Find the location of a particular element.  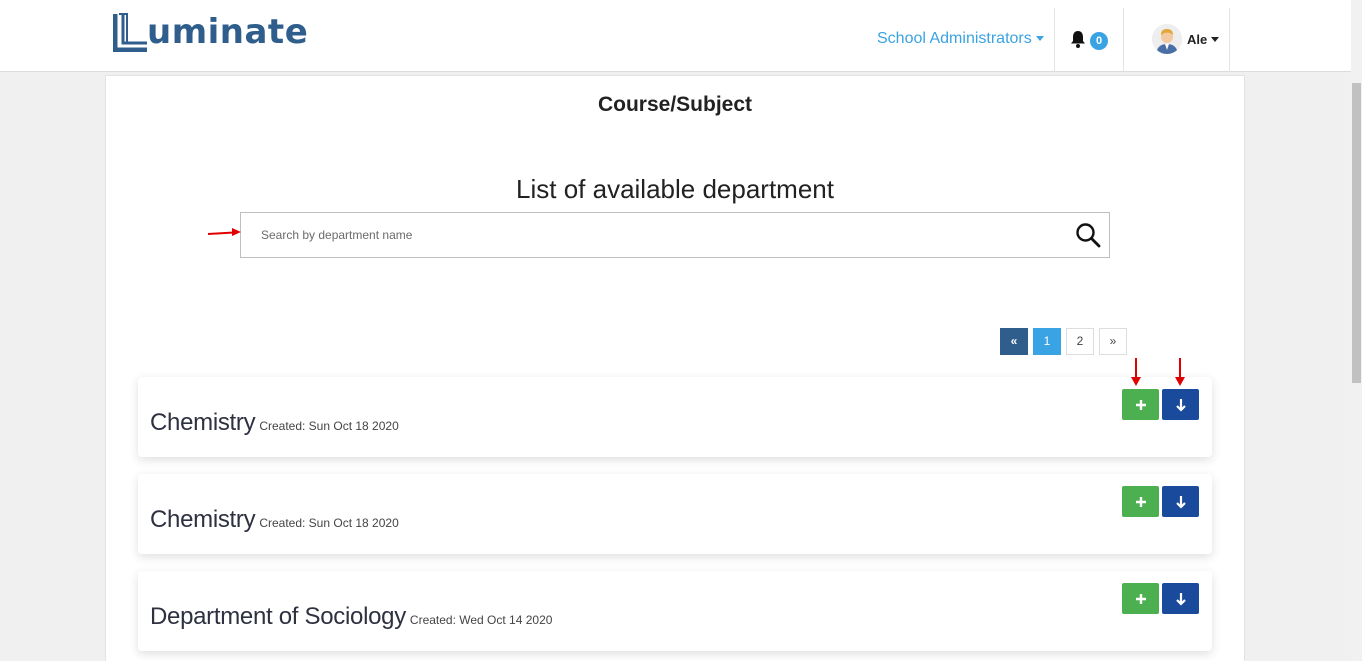

role-dropdown: School Administrators is located at coordinates (960, 39).